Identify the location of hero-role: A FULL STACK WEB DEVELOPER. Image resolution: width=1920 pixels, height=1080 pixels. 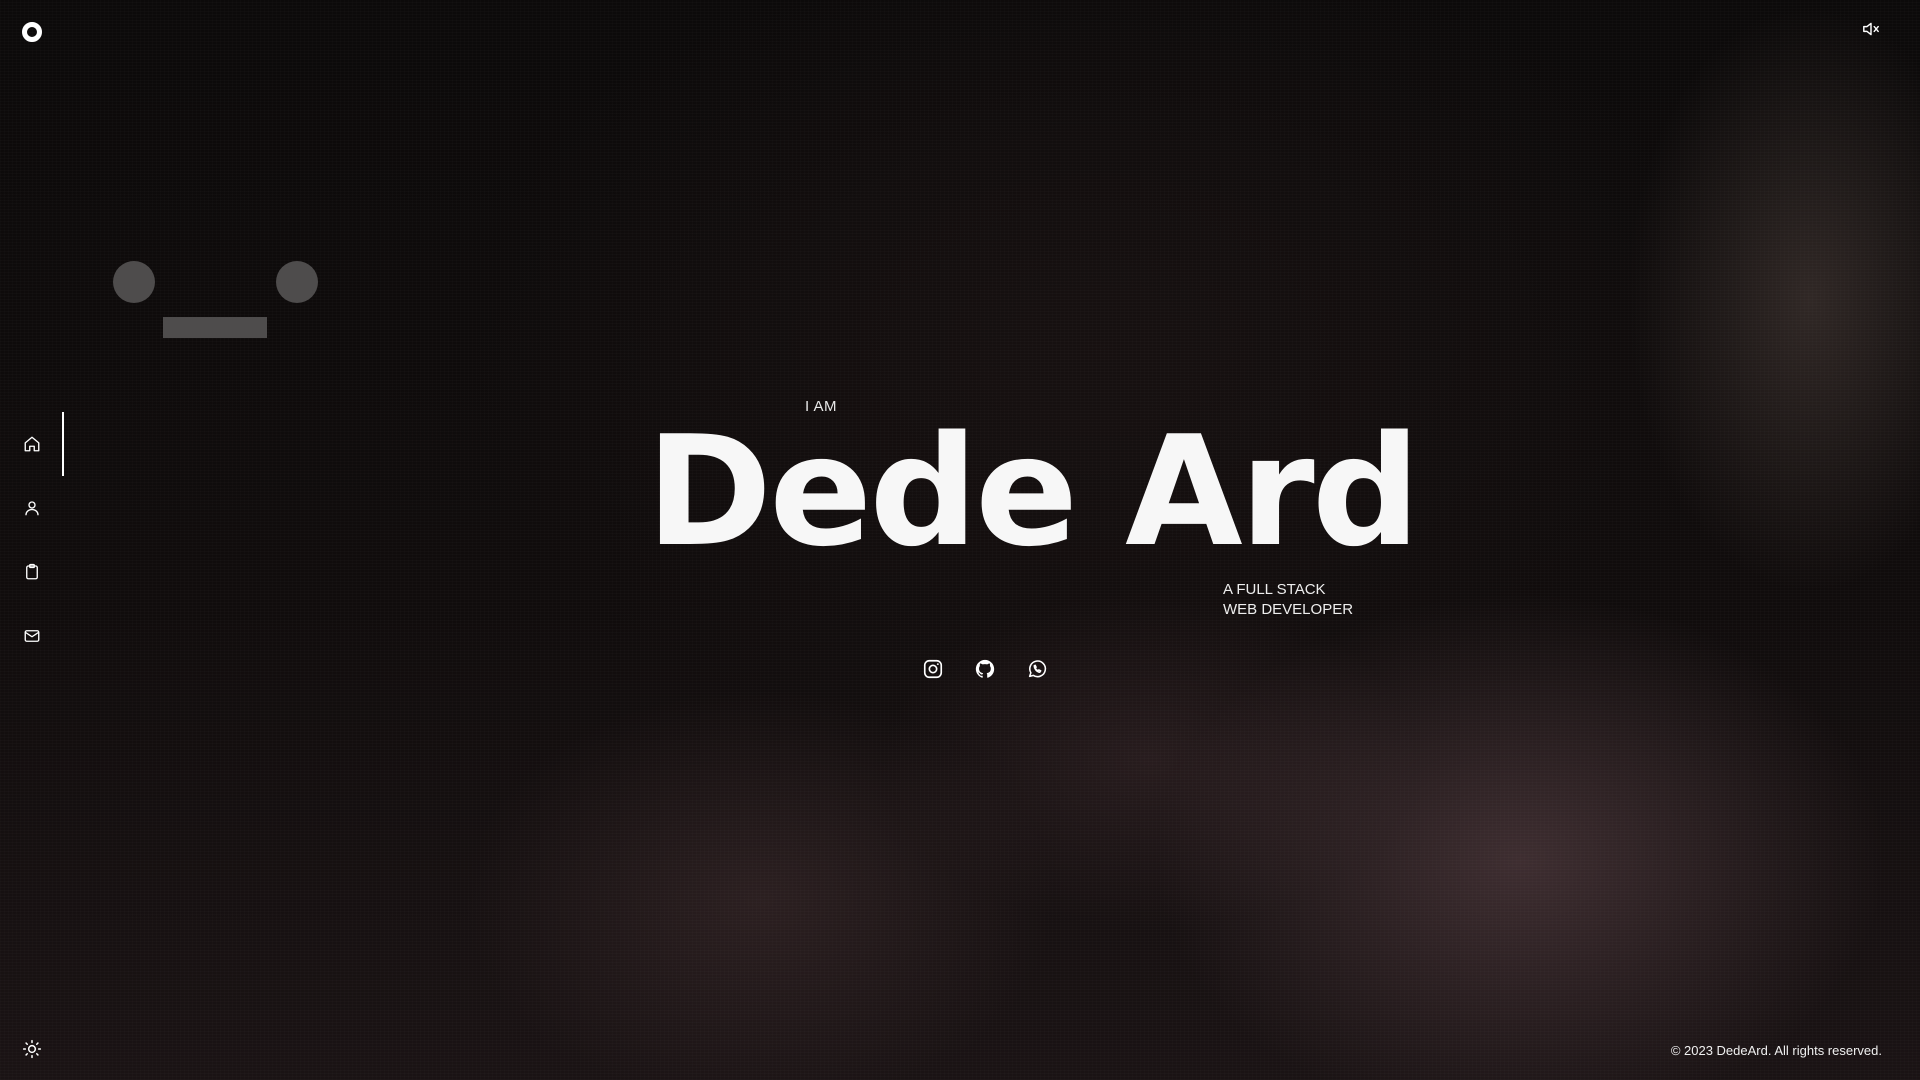
(1288, 600).